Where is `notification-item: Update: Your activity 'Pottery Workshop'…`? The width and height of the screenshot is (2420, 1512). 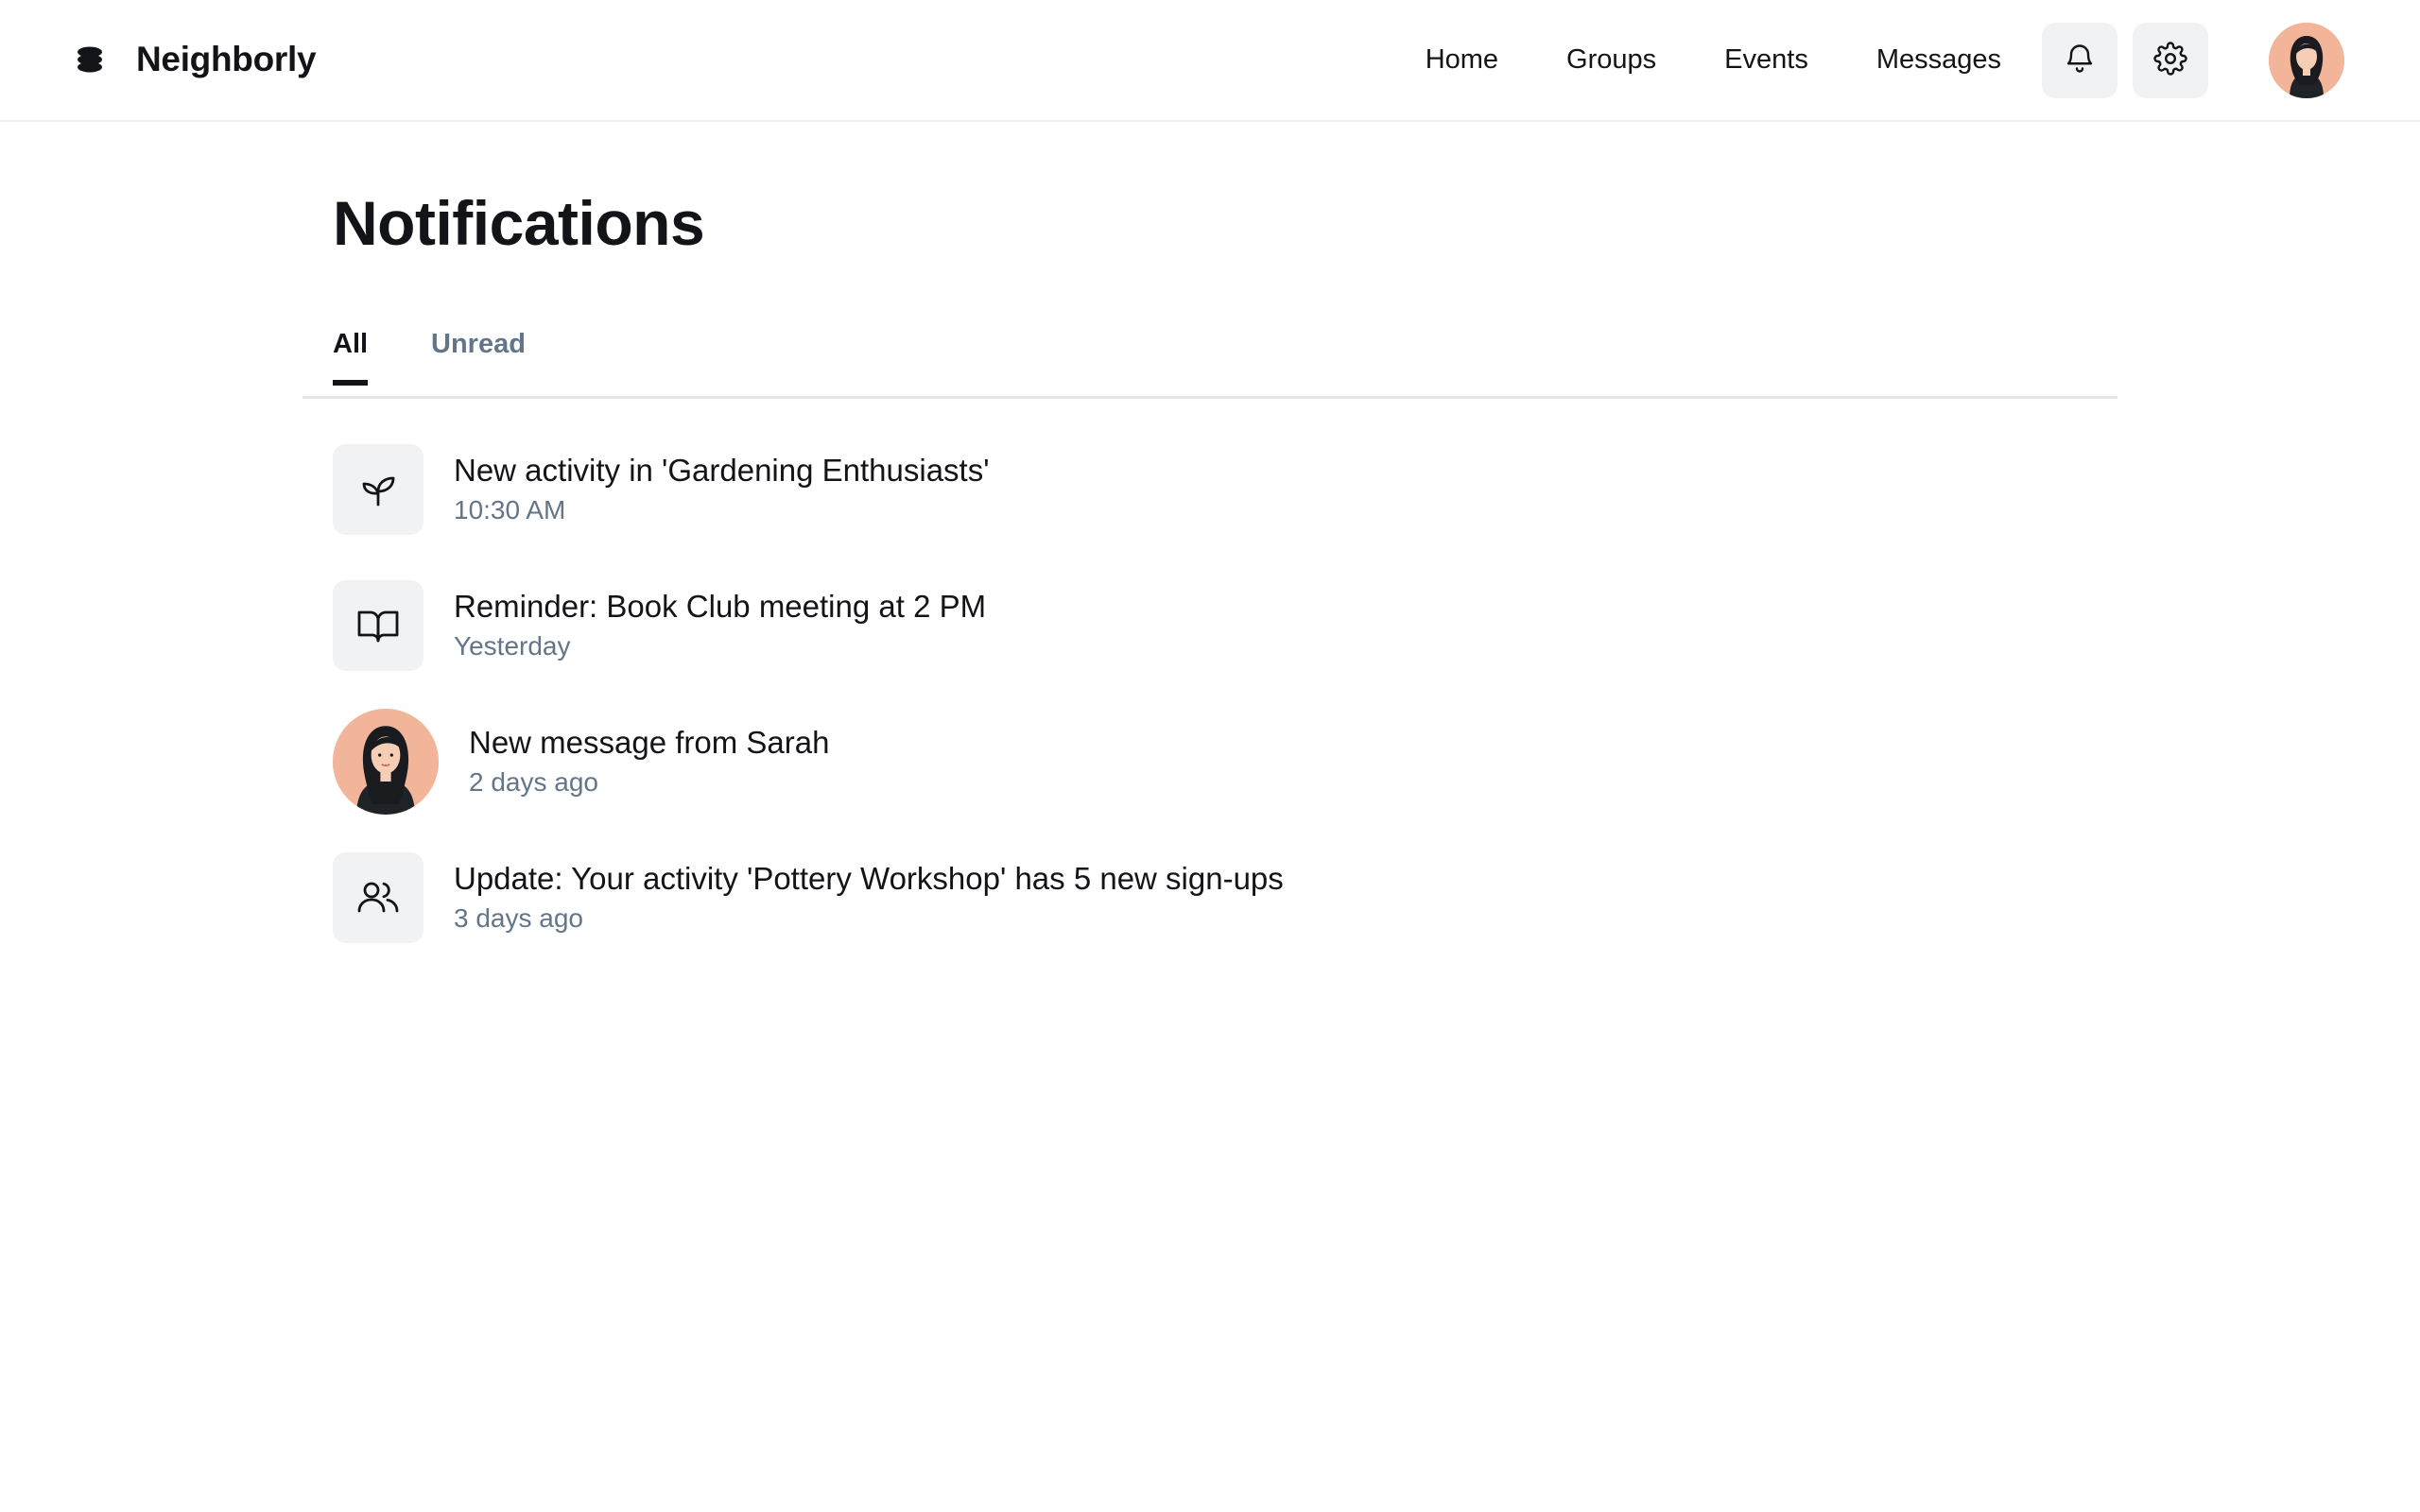
notification-item: Update: Your activity 'Pottery Workshop'… is located at coordinates (808, 897).